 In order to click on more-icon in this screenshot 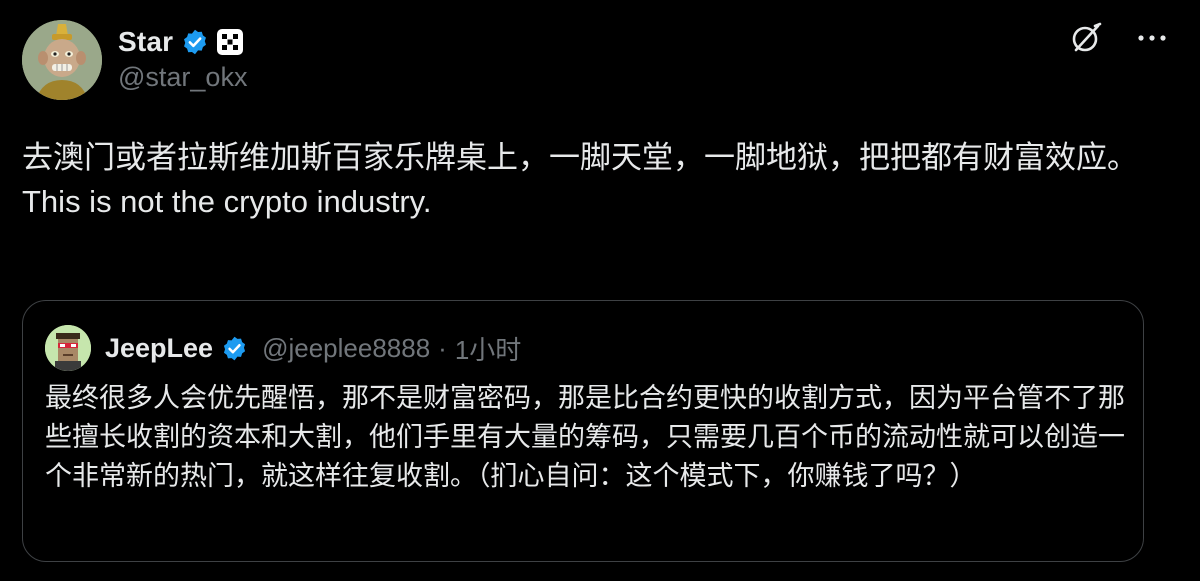, I will do `click(1152, 38)`.